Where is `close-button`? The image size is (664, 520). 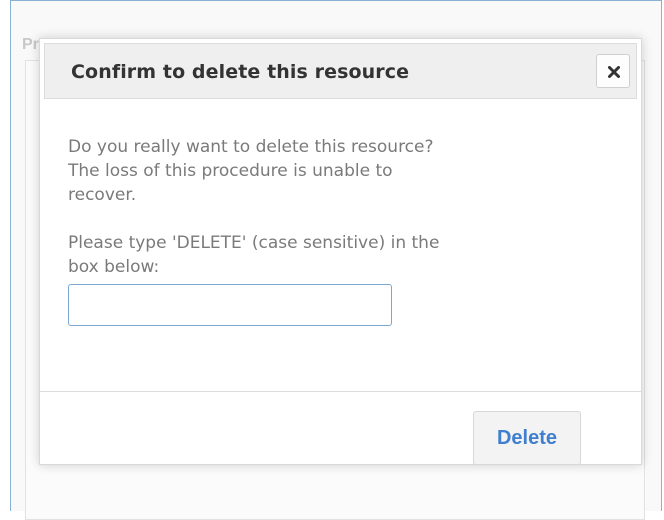 close-button is located at coordinates (613, 71).